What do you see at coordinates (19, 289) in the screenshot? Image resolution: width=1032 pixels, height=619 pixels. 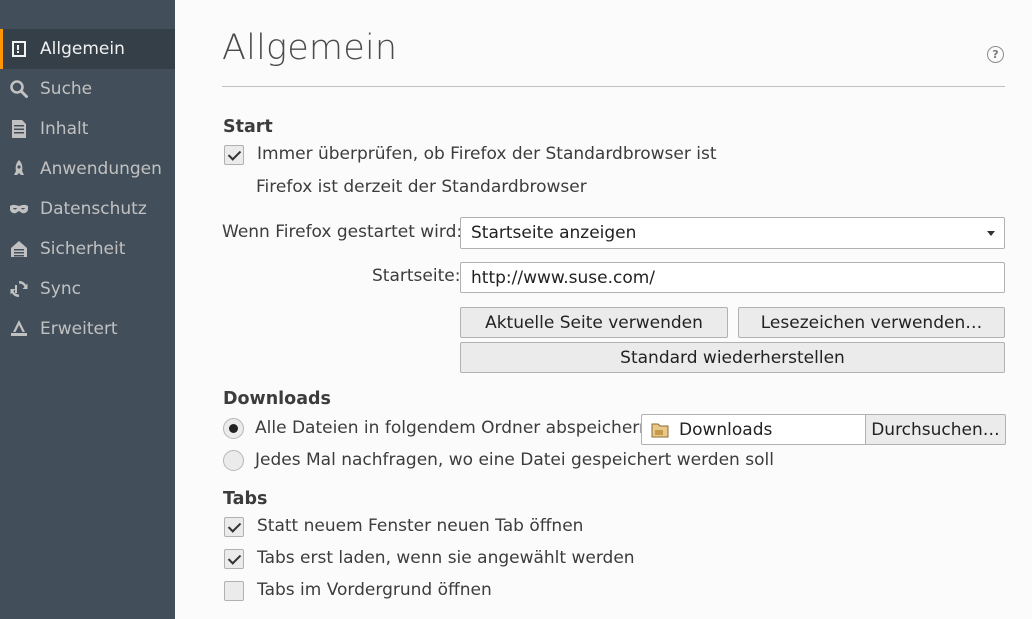 I see `sync-icon` at bounding box center [19, 289].